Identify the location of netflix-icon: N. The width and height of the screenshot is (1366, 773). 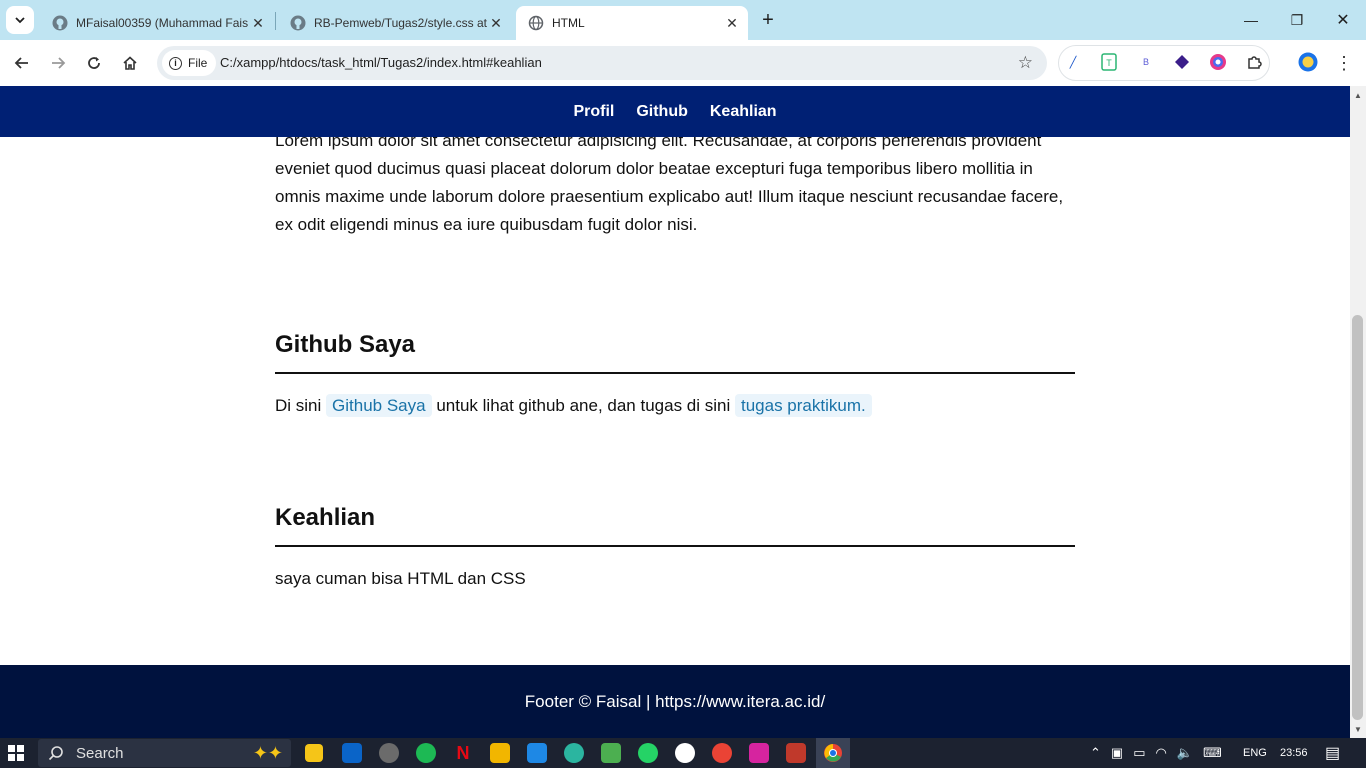
(463, 753).